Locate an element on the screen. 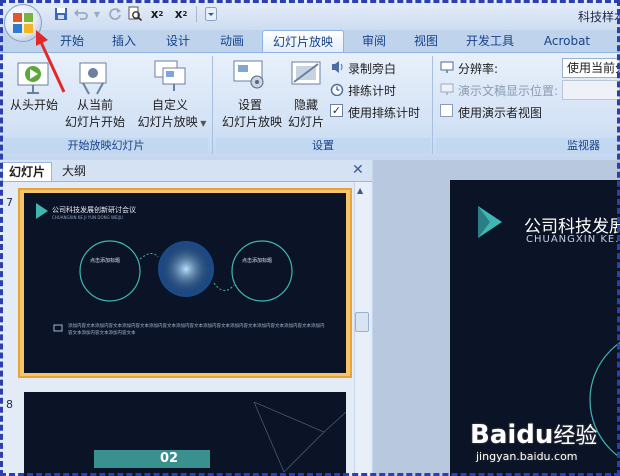  subscript-icon: x2 is located at coordinates (181, 14).